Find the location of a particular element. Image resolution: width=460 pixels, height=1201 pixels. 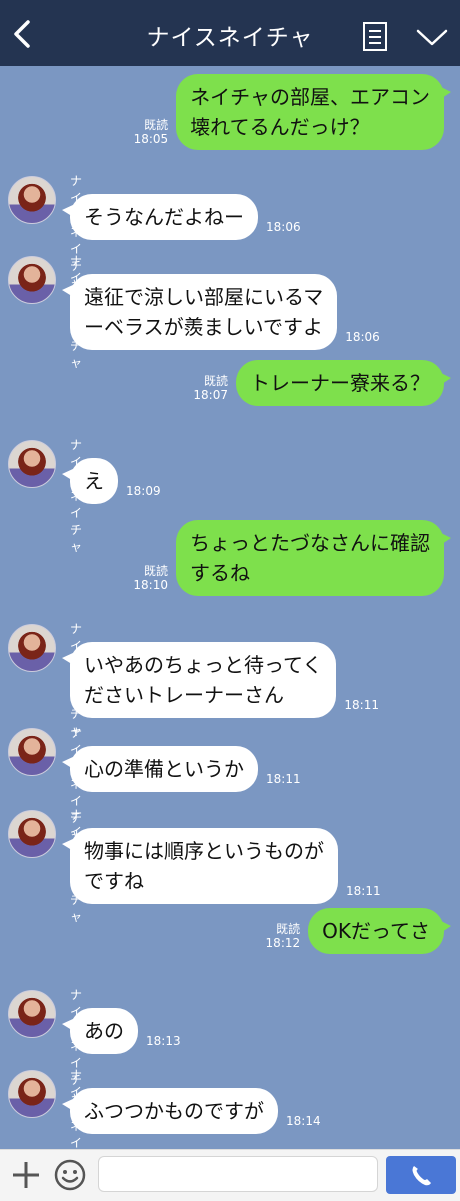

message-meta: 既読 18:12 is located at coordinates (283, 936).